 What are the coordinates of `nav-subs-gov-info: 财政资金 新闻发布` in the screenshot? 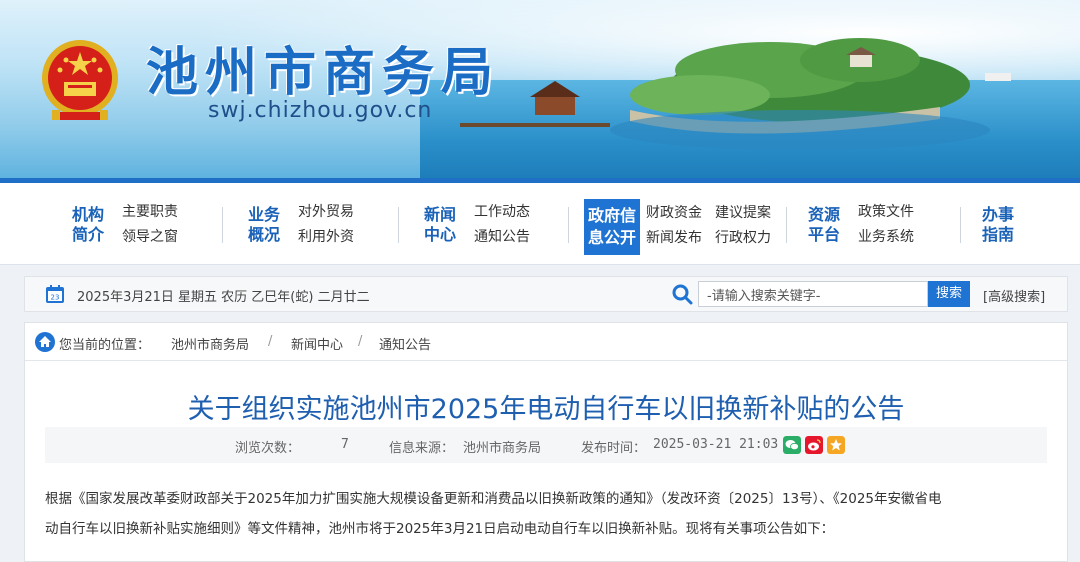 It's located at (674, 226).